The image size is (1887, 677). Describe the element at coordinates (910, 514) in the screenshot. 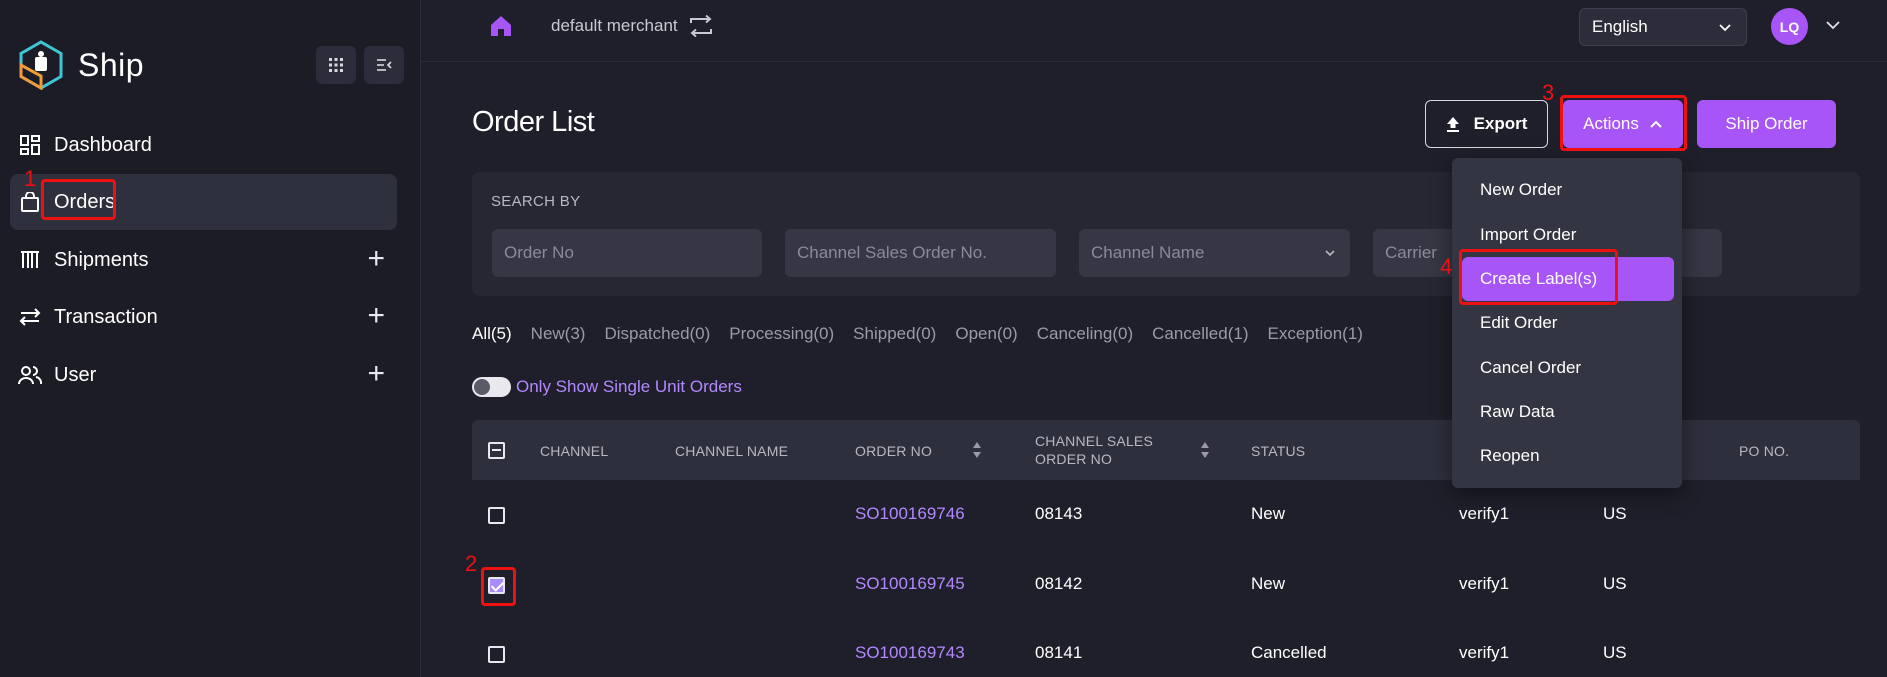

I see `order-no-link: SO100169746` at that location.